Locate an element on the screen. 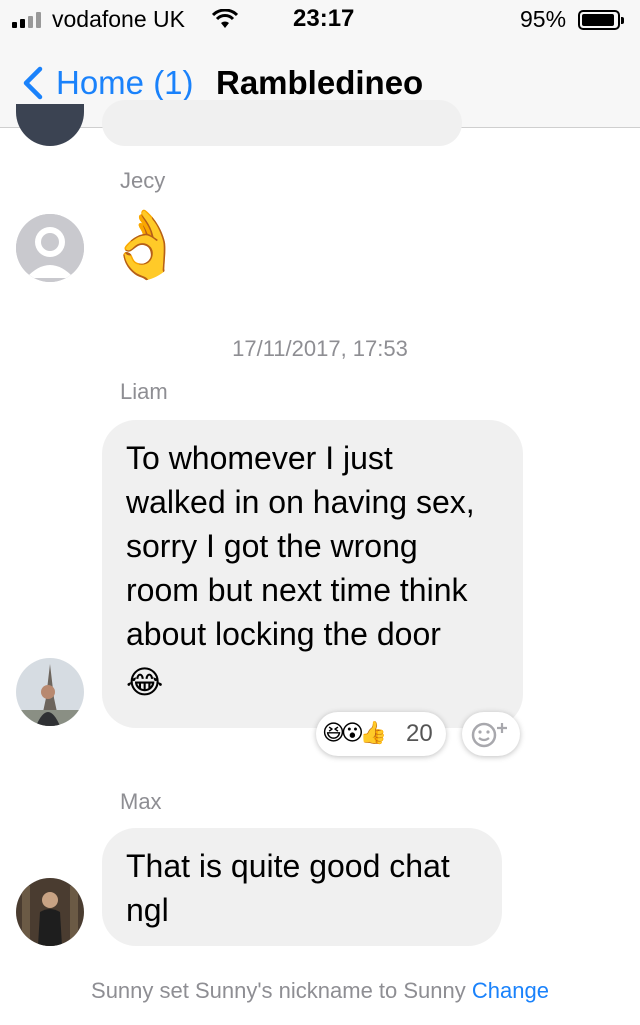 The image size is (640, 1025). message-text: That is quite good chat ngl is located at coordinates (288, 888).